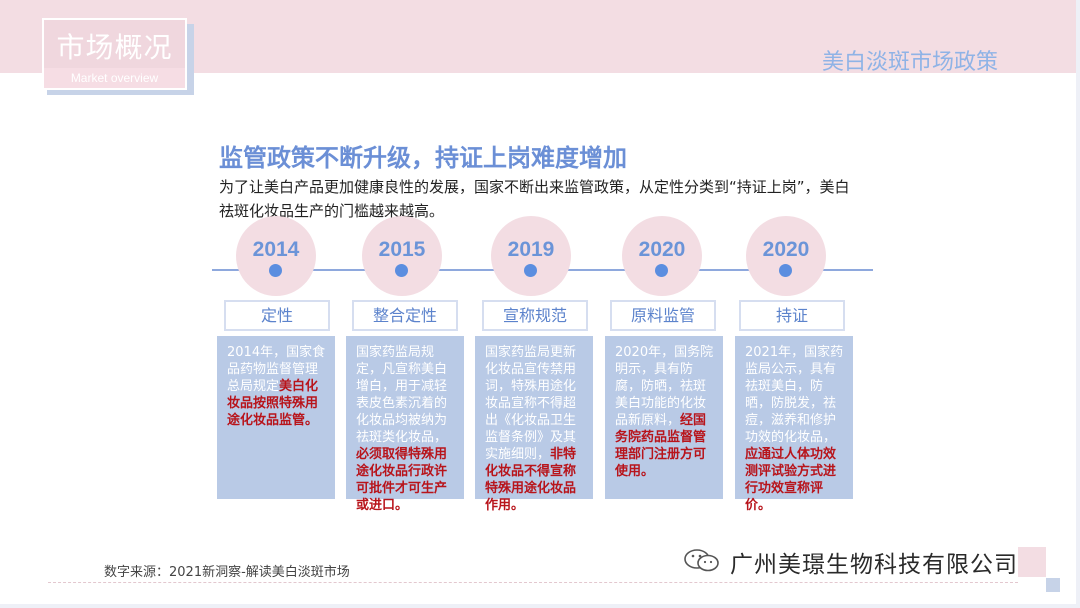  Describe the element at coordinates (227, 572) in the screenshot. I see `source-note: 数字来源：2021新洞察-解读美白淡斑市场` at that location.